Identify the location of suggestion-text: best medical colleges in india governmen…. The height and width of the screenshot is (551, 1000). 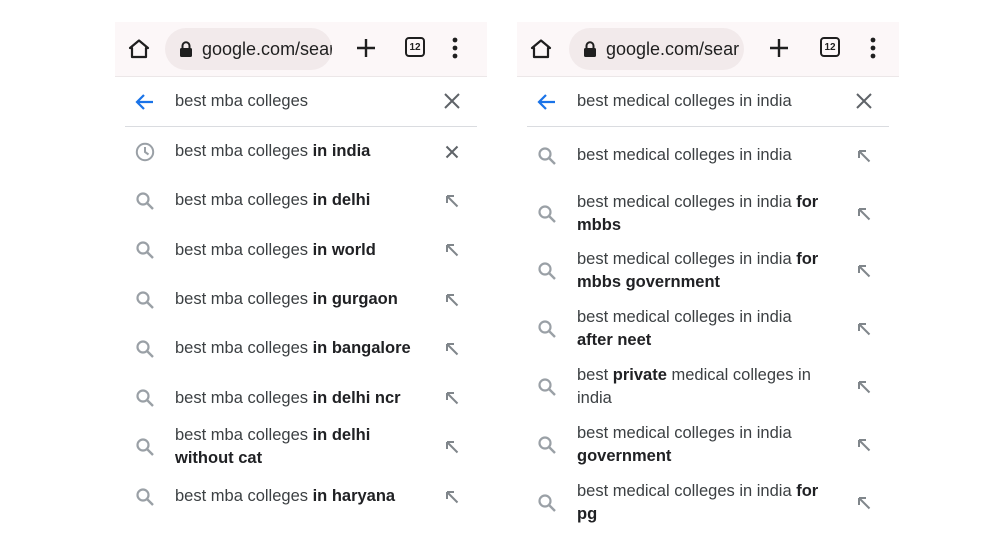
(702, 445).